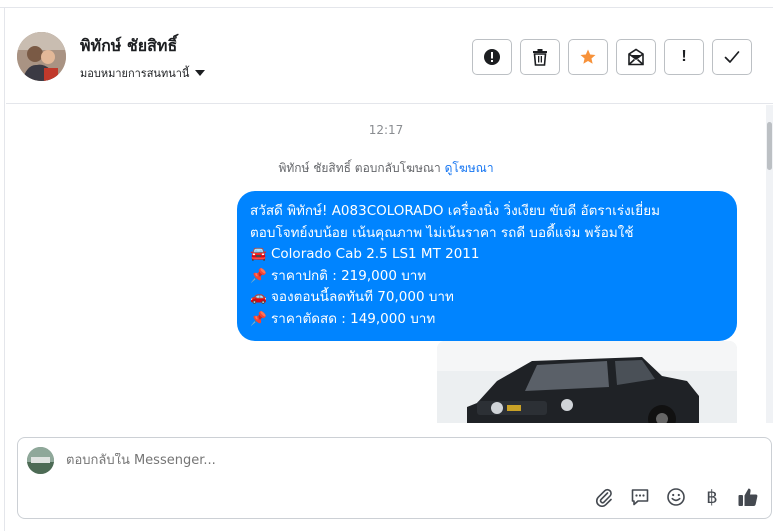 The width and height of the screenshot is (773, 531). I want to click on message-timestamp: 12:17, so click(386, 130).